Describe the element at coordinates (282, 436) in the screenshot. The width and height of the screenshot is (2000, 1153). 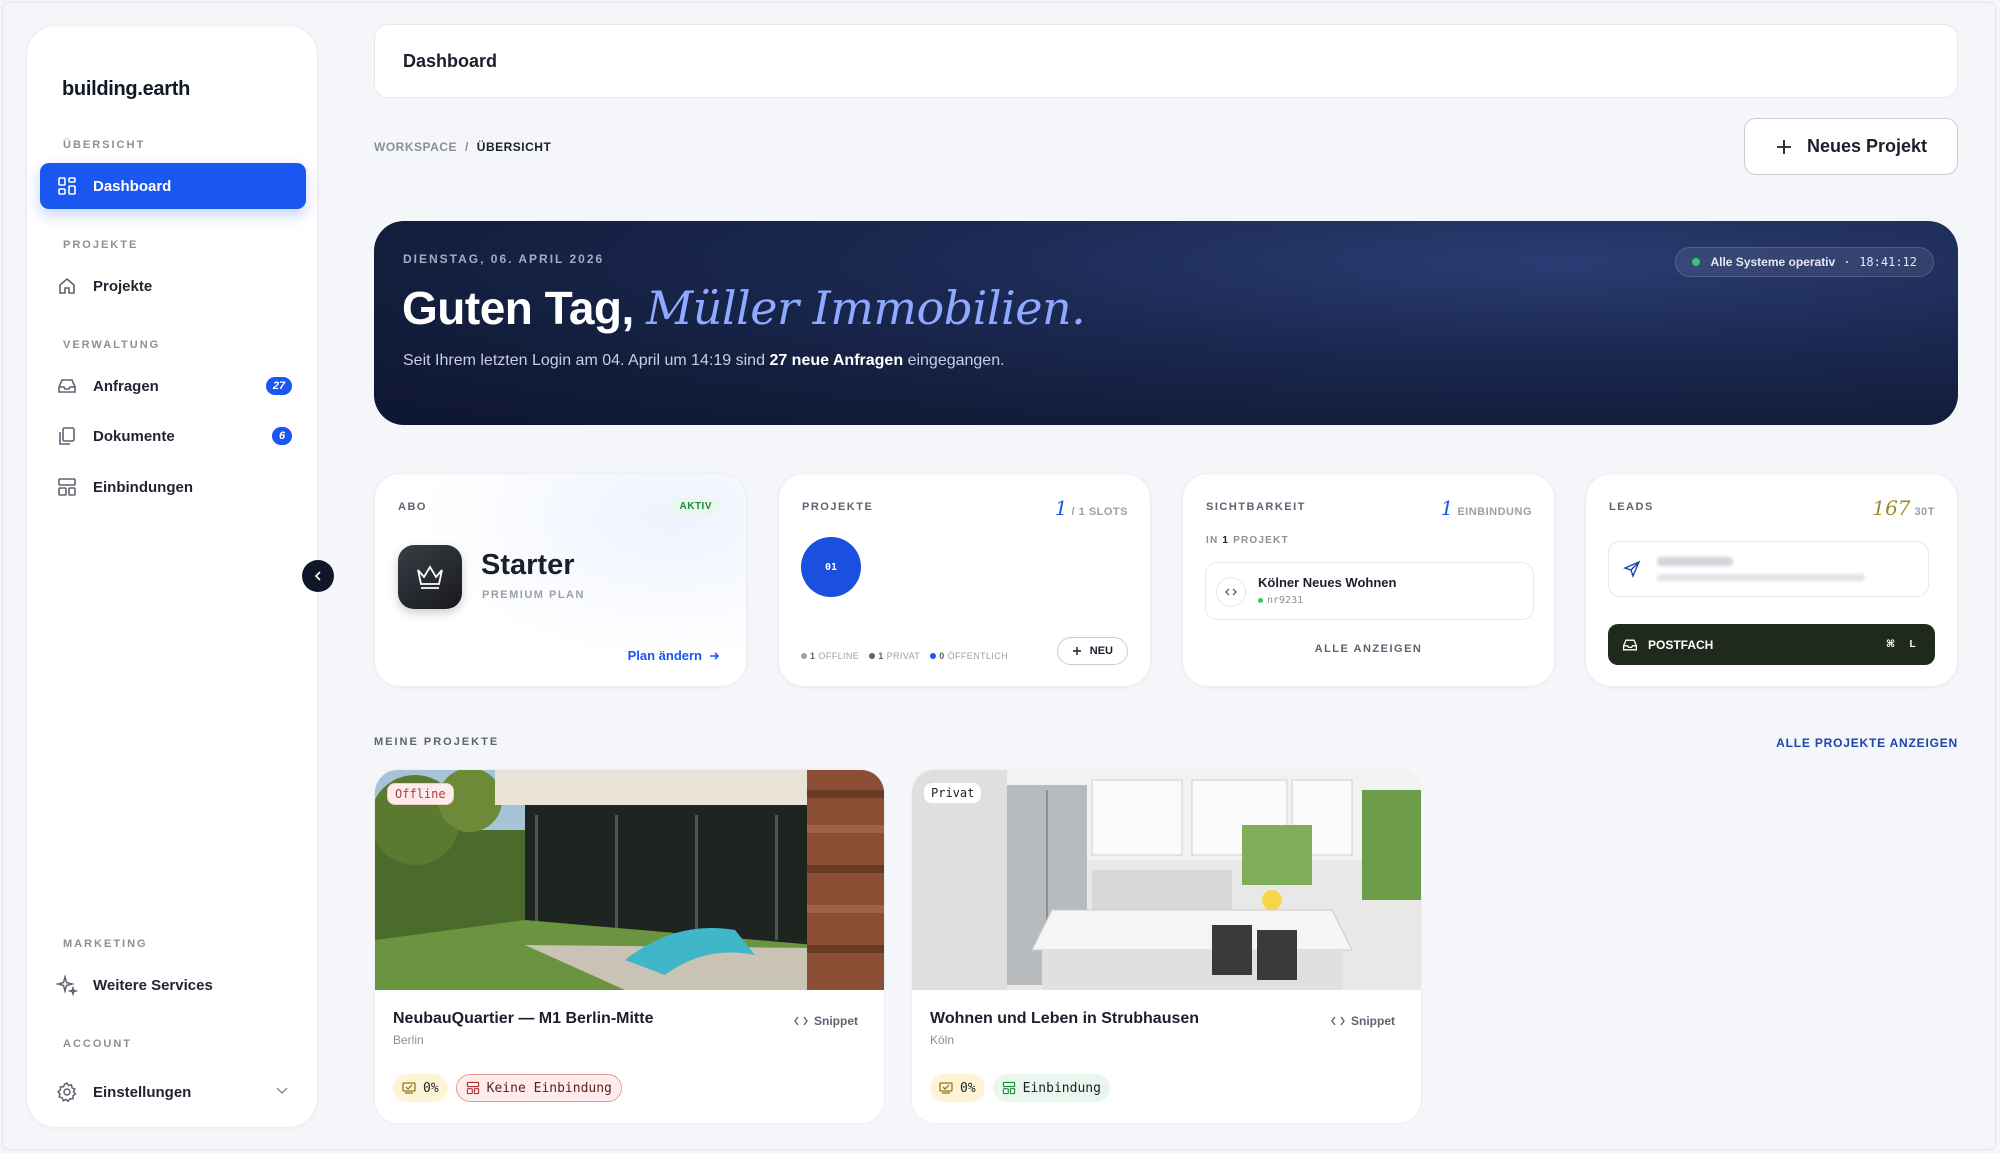
I see `dokumente-badge: 6` at that location.